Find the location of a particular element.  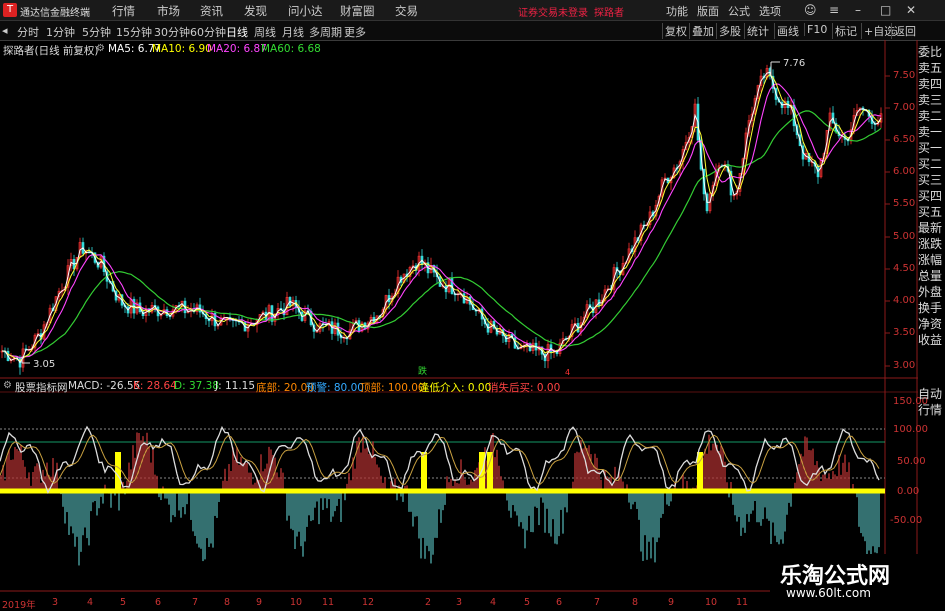

side-label-earnings: 收益 is located at coordinates (931, 340).